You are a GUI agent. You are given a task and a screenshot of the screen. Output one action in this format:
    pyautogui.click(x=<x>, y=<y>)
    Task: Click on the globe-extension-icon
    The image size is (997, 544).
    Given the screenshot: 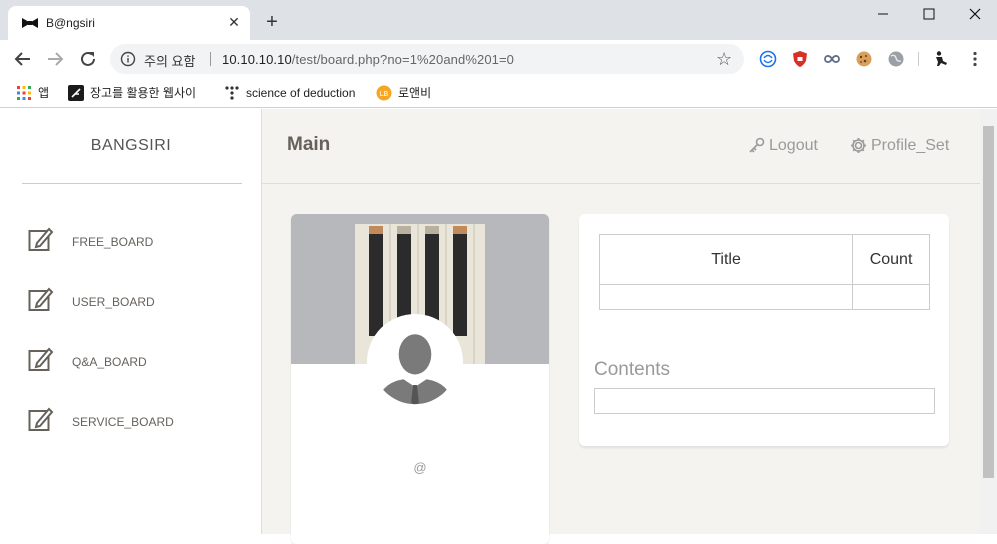 What is the action you would take?
    pyautogui.click(x=896, y=59)
    